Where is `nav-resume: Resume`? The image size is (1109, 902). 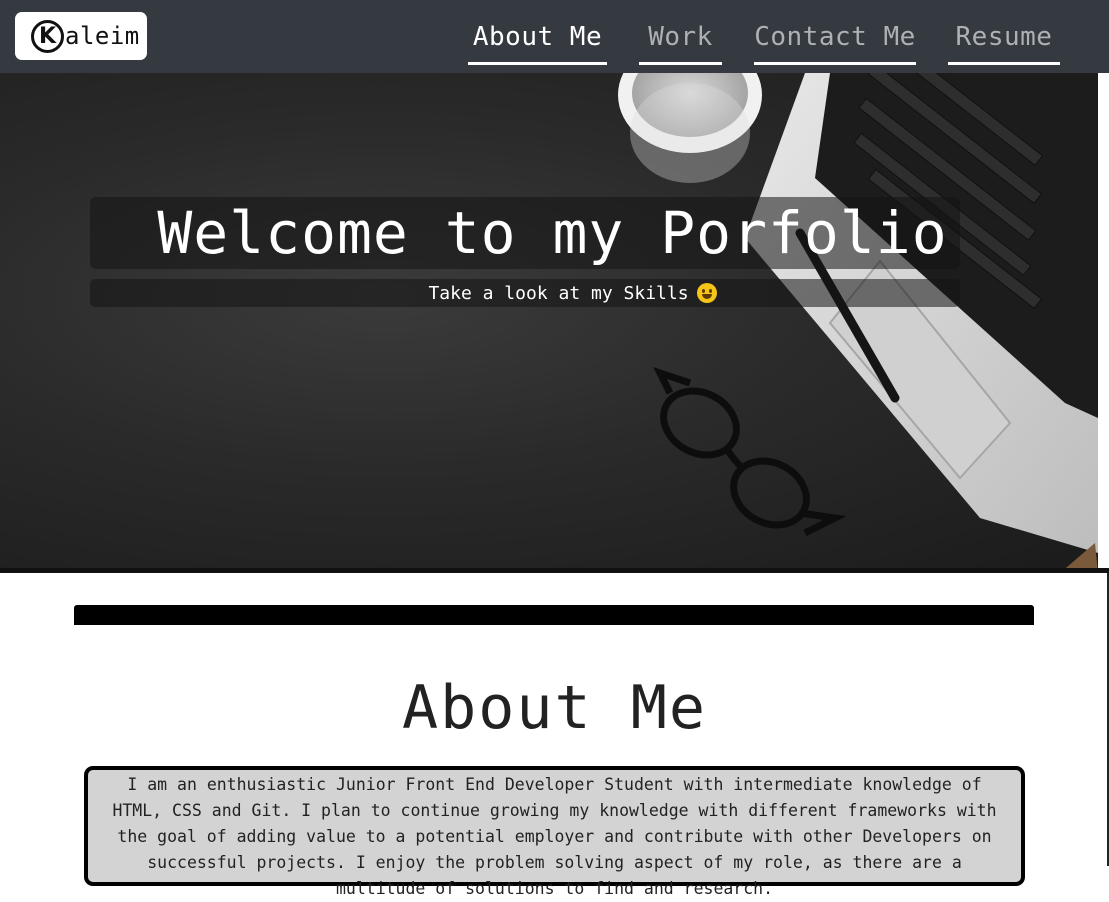
nav-resume: Resume is located at coordinates (1004, 38).